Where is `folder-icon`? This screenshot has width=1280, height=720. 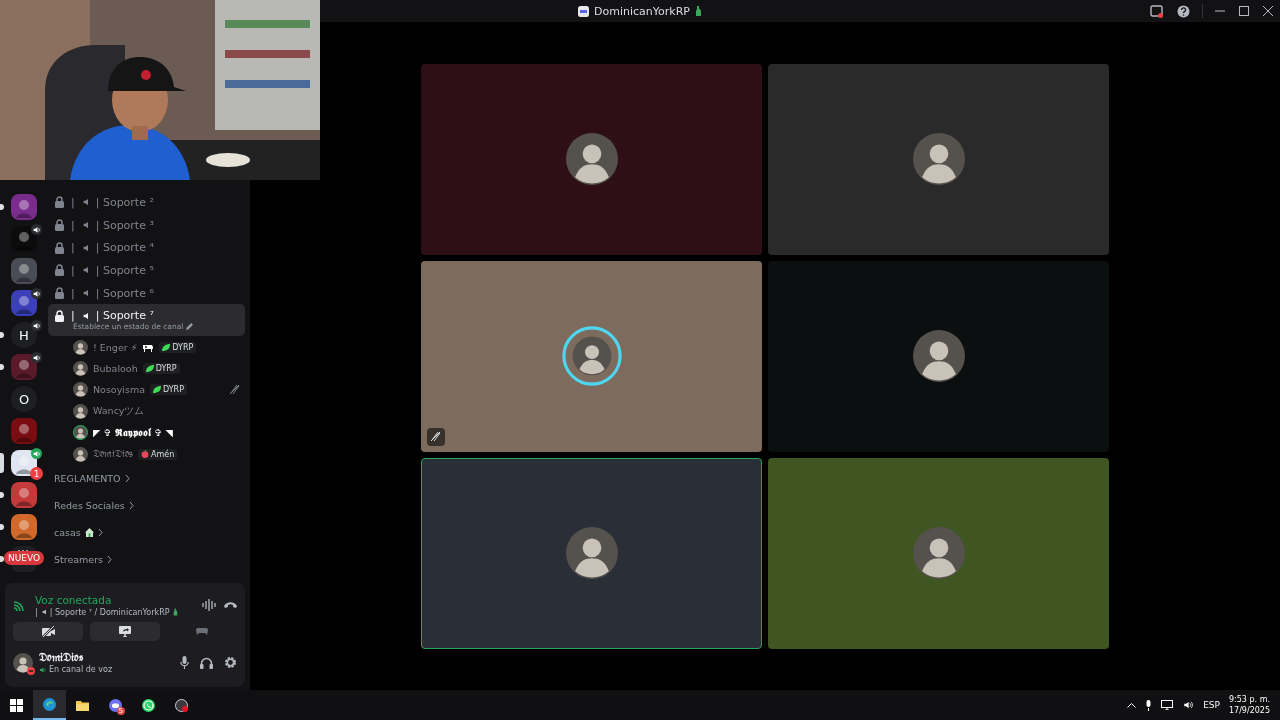 folder-icon is located at coordinates (82, 705).